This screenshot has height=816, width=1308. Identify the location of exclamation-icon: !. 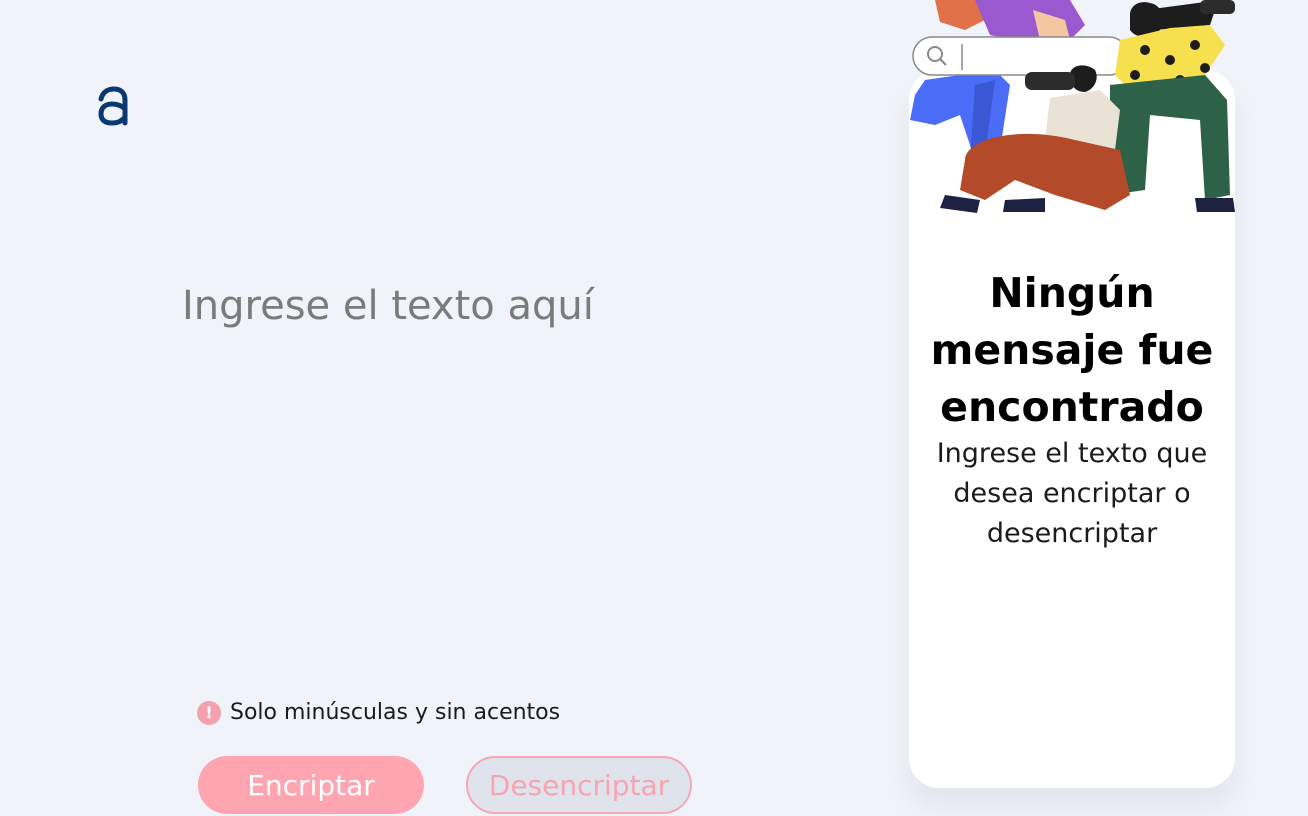
(209, 712).